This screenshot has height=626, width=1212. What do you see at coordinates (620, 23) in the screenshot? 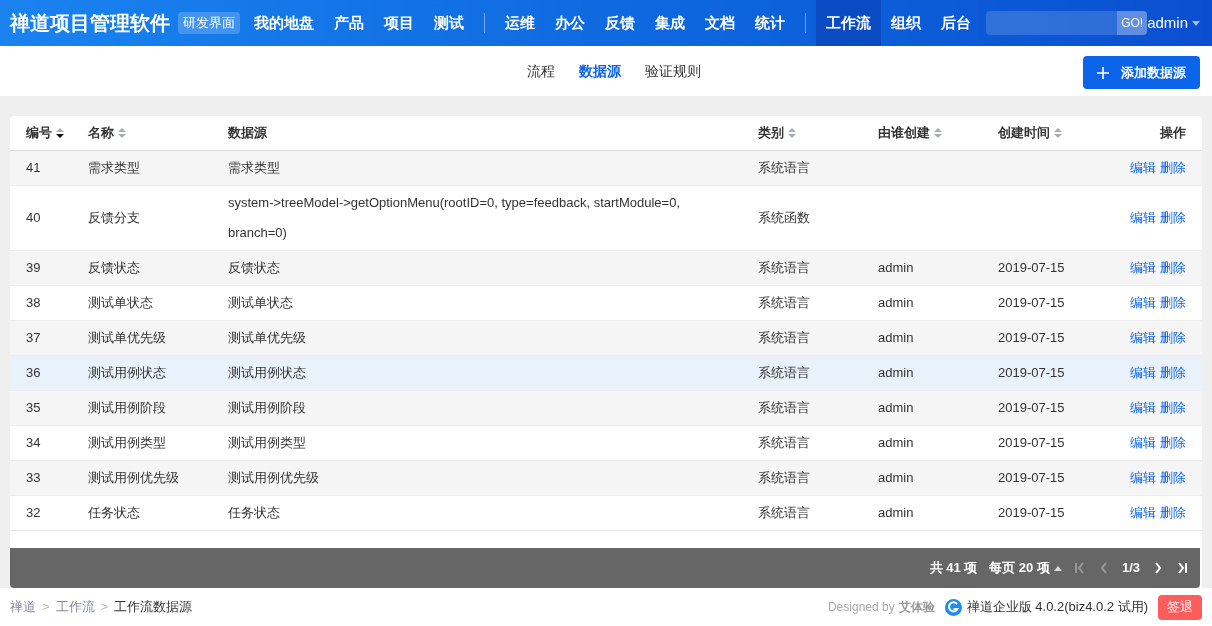
I see `nav-tab: 反馈` at bounding box center [620, 23].